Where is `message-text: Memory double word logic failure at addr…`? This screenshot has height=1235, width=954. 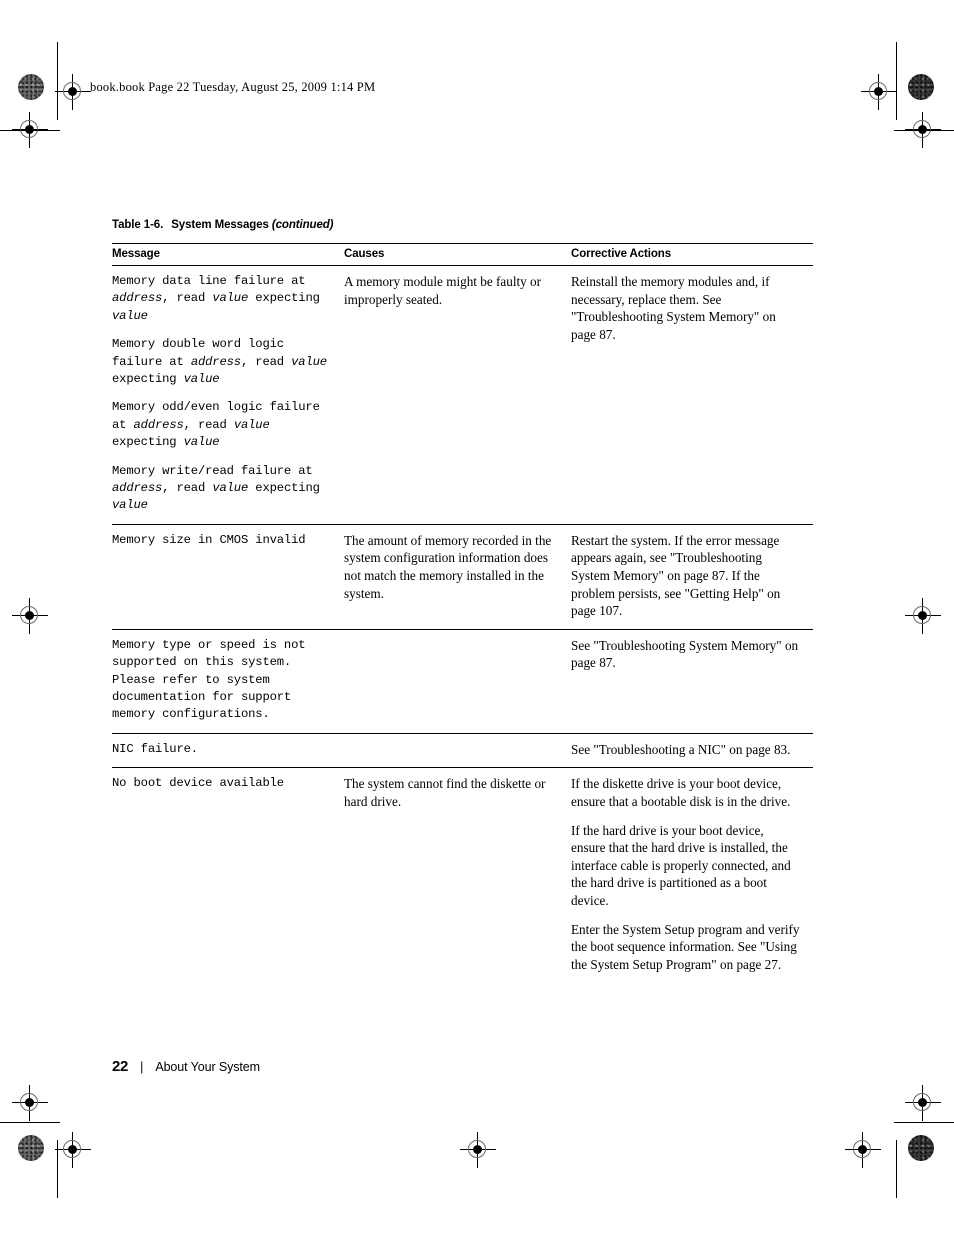 message-text: Memory double word logic failure at addr… is located at coordinates (219, 362).